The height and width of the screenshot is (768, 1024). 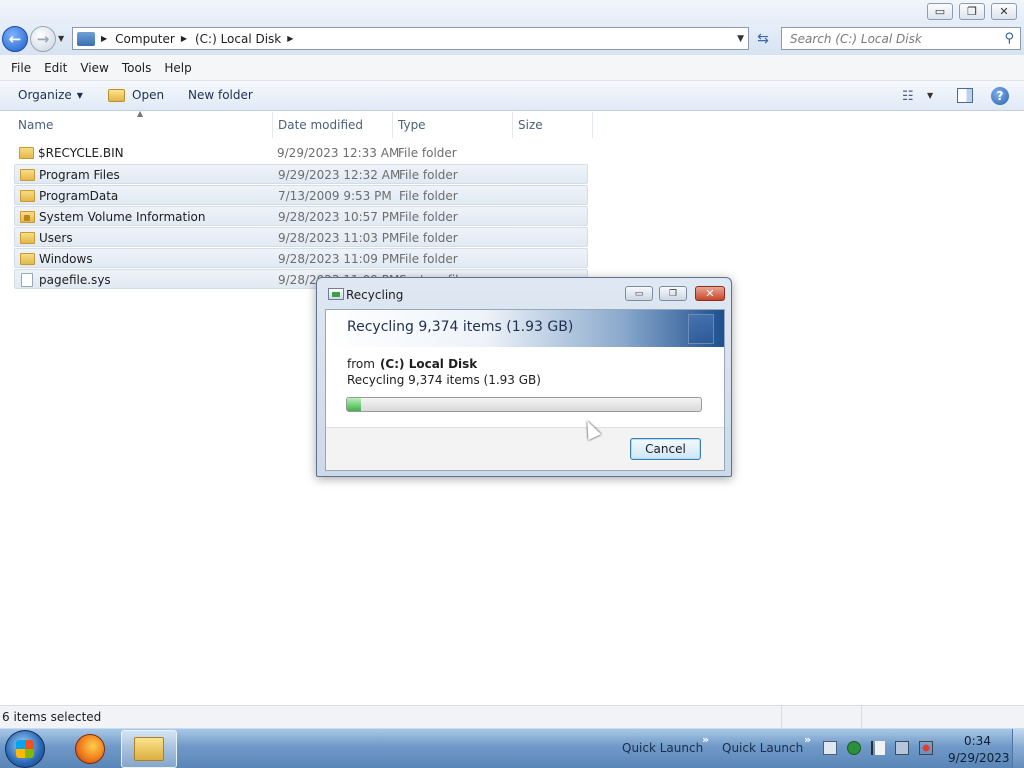 What do you see at coordinates (27, 217) in the screenshot?
I see `locked-folder-icon` at bounding box center [27, 217].